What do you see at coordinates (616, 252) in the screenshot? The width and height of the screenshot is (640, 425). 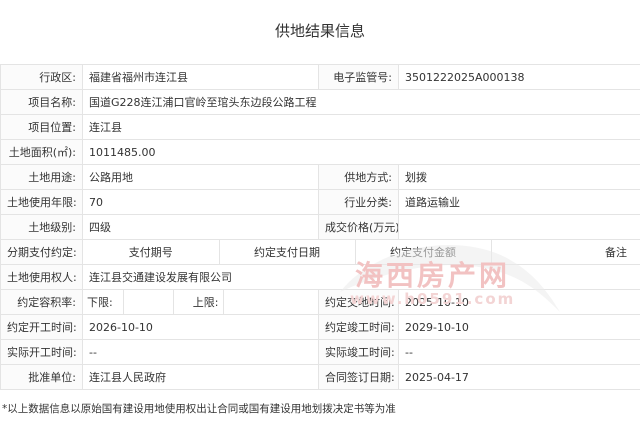 I see `installment-header-remark: 备注` at bounding box center [616, 252].